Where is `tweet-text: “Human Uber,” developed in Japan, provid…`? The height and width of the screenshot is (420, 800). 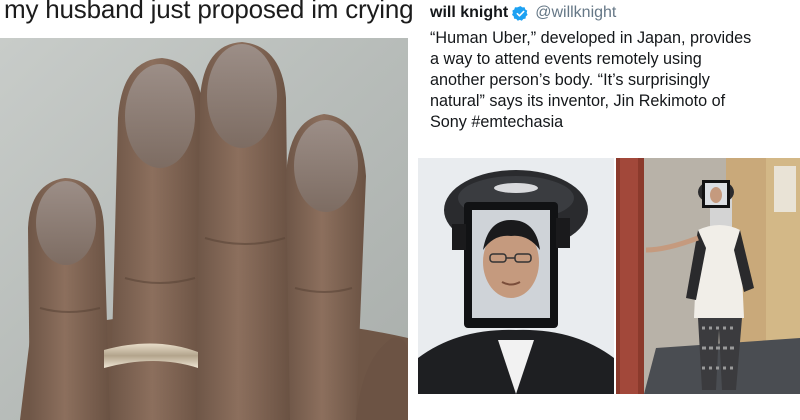
tweet-text: “Human Uber,” developed in Japan, provid… is located at coordinates (613, 80).